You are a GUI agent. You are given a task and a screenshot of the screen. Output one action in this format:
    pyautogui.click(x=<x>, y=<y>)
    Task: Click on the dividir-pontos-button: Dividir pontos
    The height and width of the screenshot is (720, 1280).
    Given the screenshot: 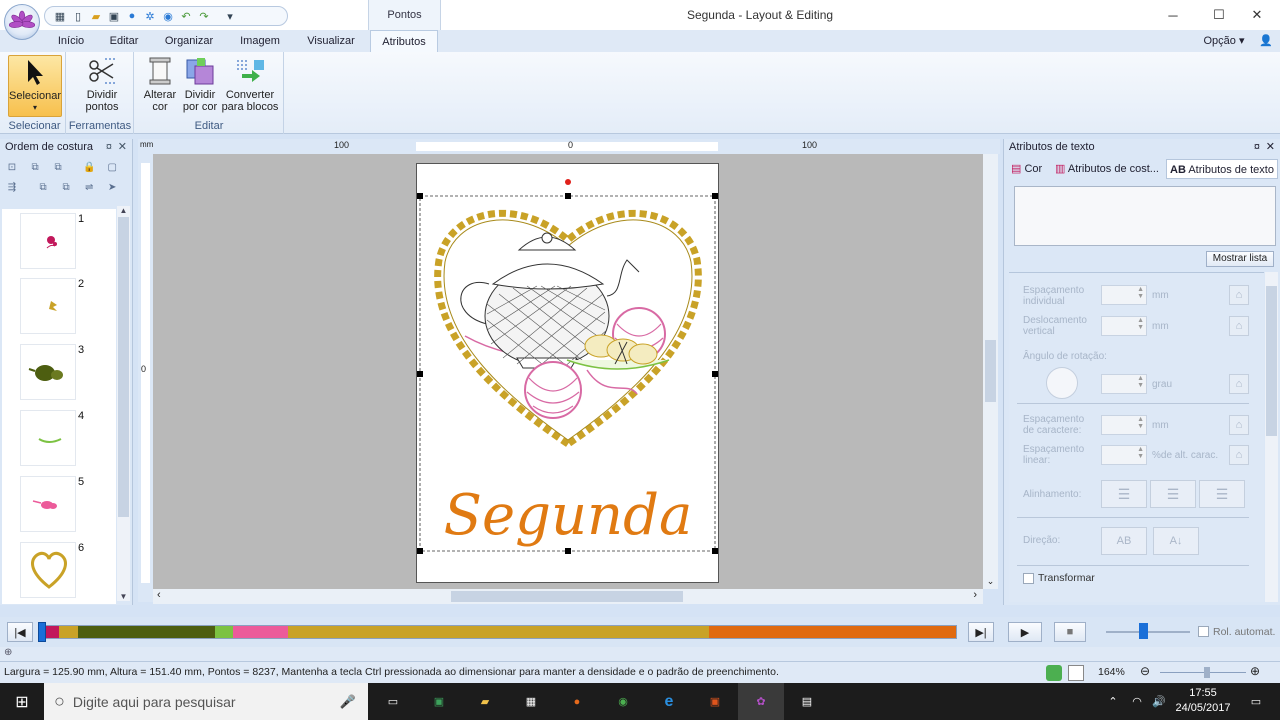 What is the action you would take?
    pyautogui.click(x=102, y=84)
    